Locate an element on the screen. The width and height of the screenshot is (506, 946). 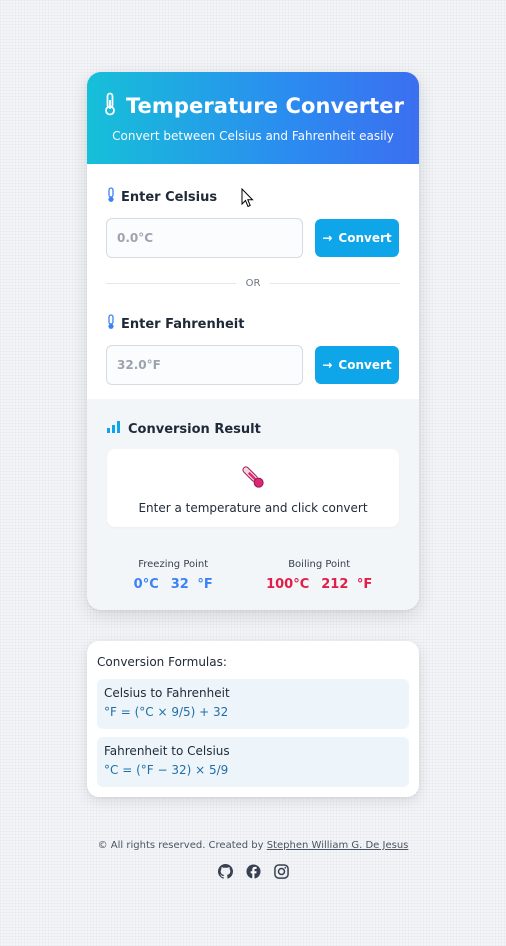
formula-name: Celsius to Fahrenheit is located at coordinates (167, 693).